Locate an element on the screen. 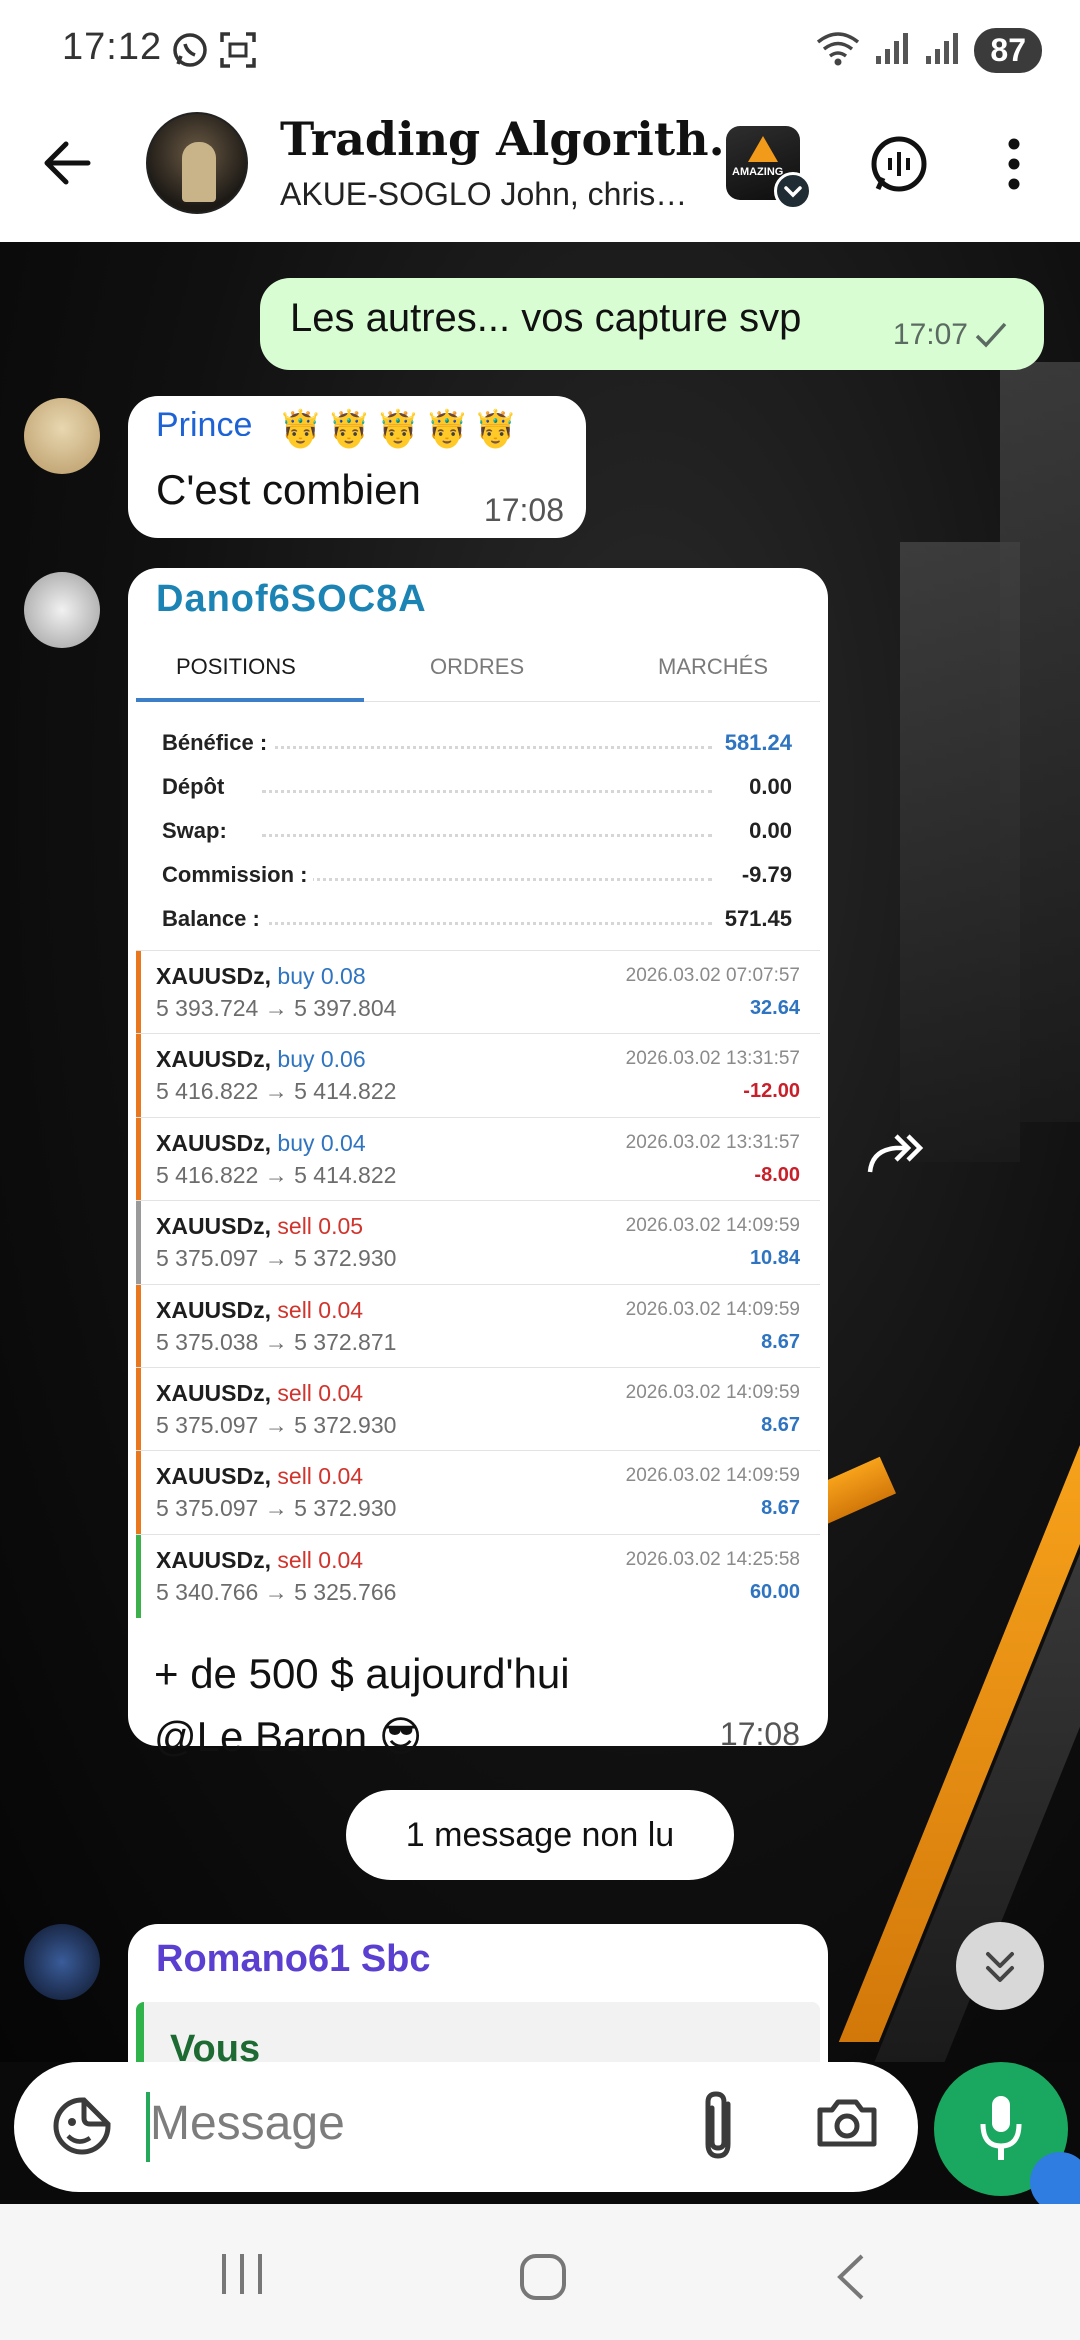 Image resolution: width=1080 pixels, height=2340 pixels. tab-orders: ORDRES is located at coordinates (477, 666).